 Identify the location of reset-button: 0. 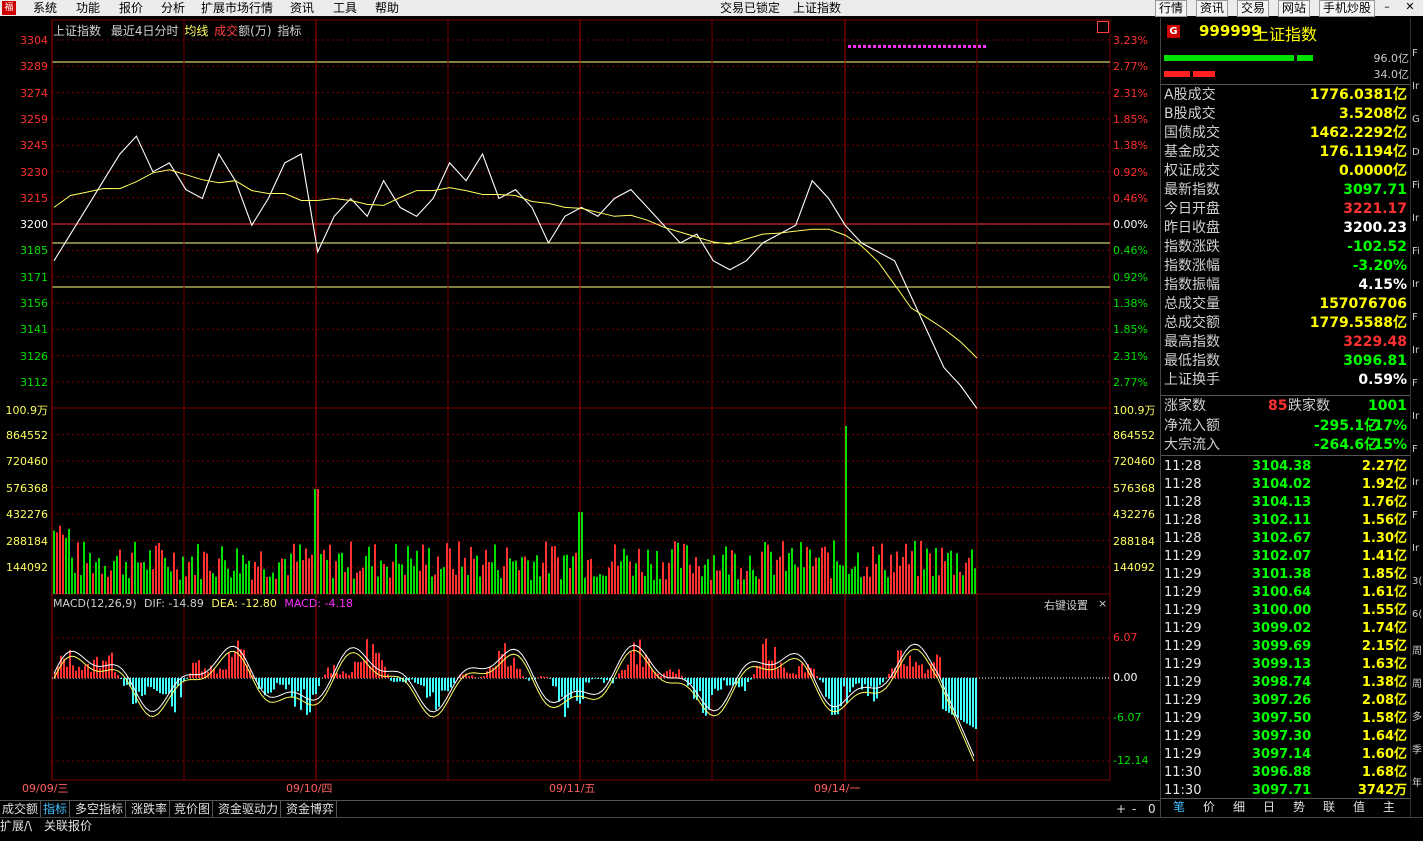
(1152, 809).